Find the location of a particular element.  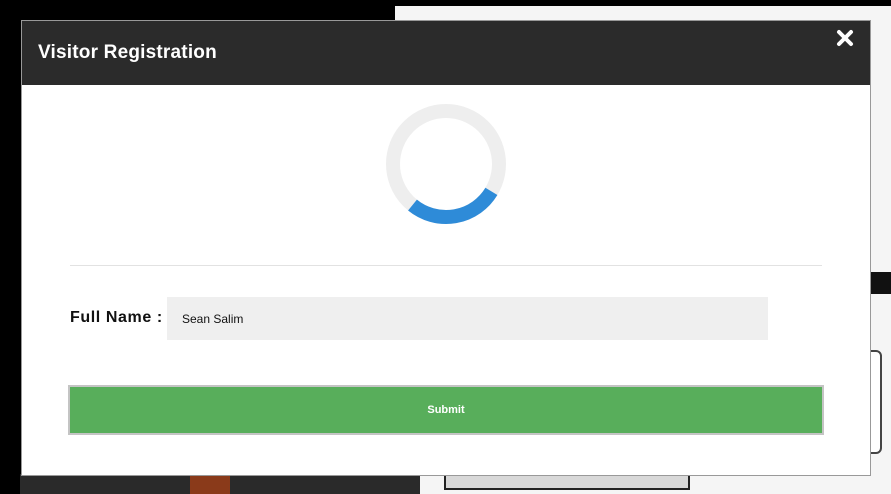

full-name-input is located at coordinates (467, 318).